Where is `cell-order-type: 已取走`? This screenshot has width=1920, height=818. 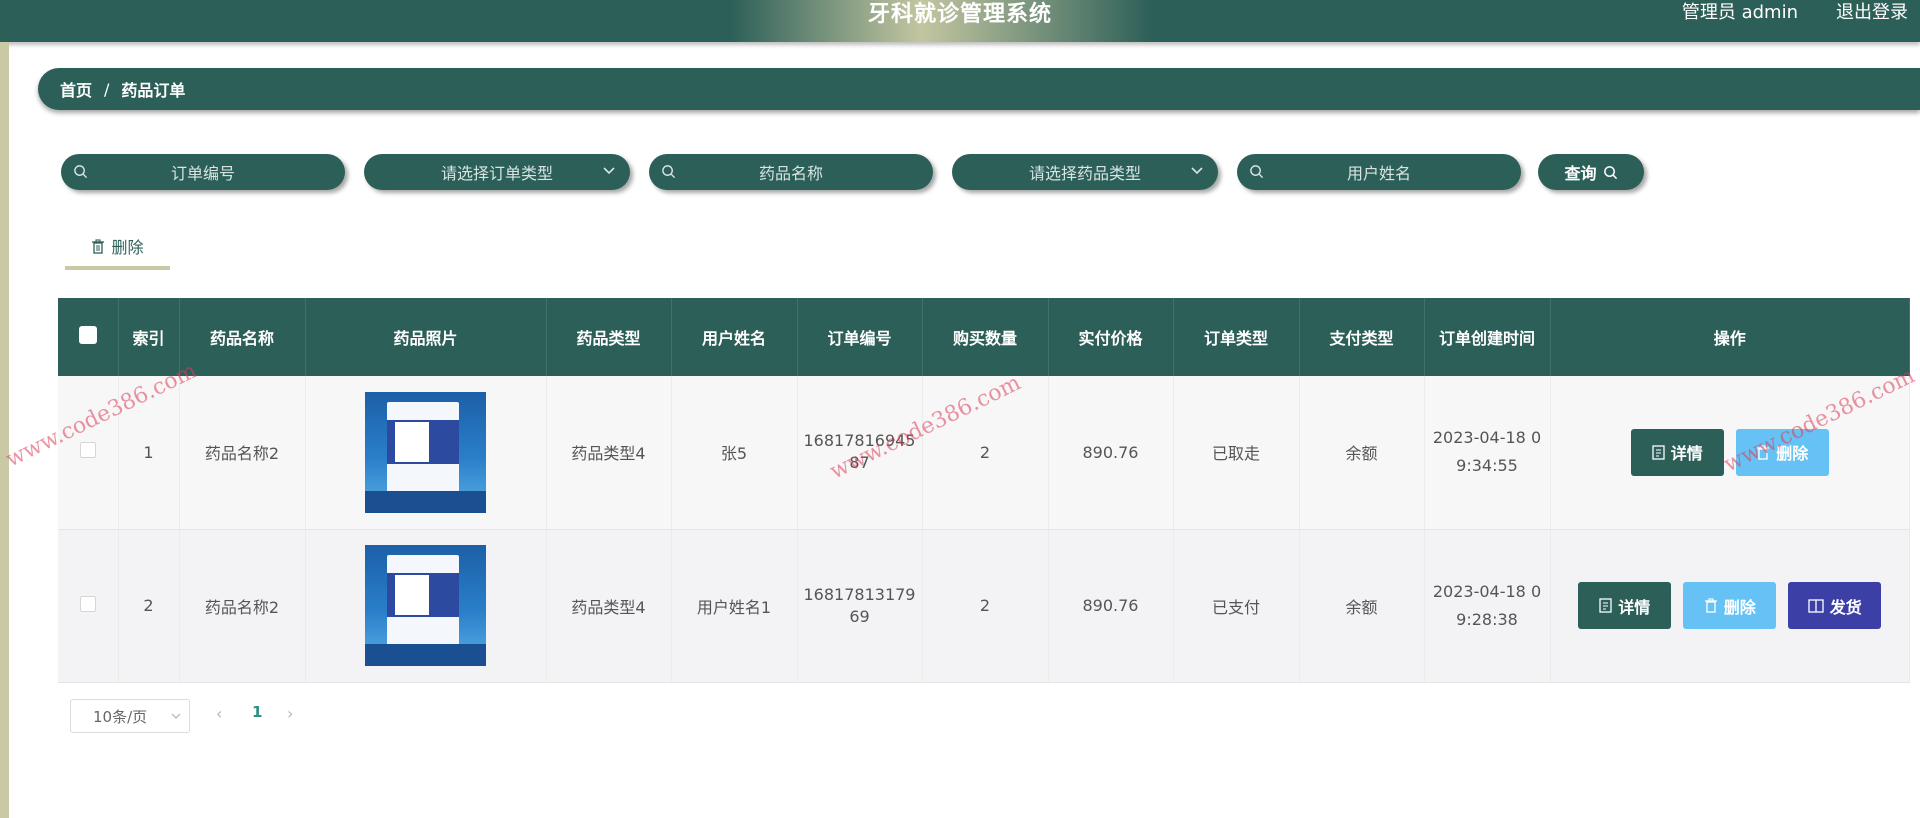 cell-order-type: 已取走 is located at coordinates (1236, 453).